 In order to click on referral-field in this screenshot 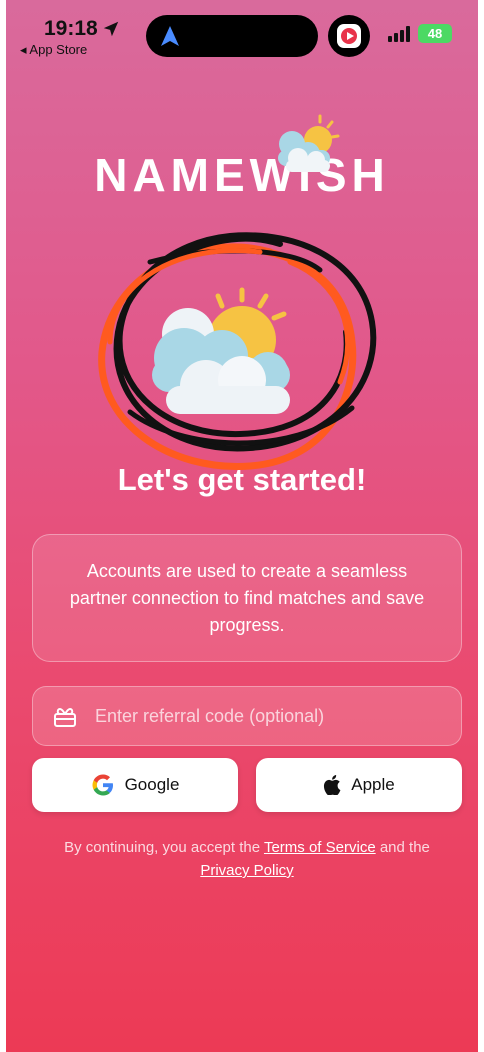, I will do `click(247, 716)`.